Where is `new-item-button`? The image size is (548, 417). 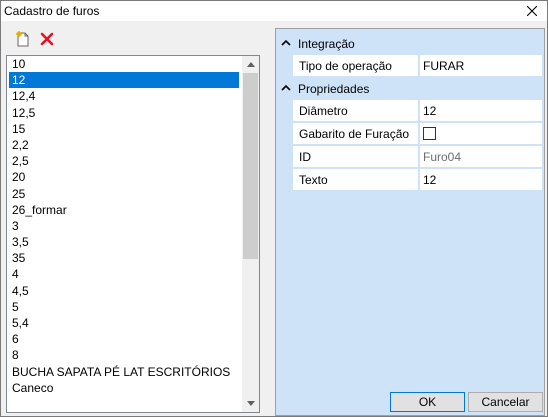 new-item-button is located at coordinates (23, 39).